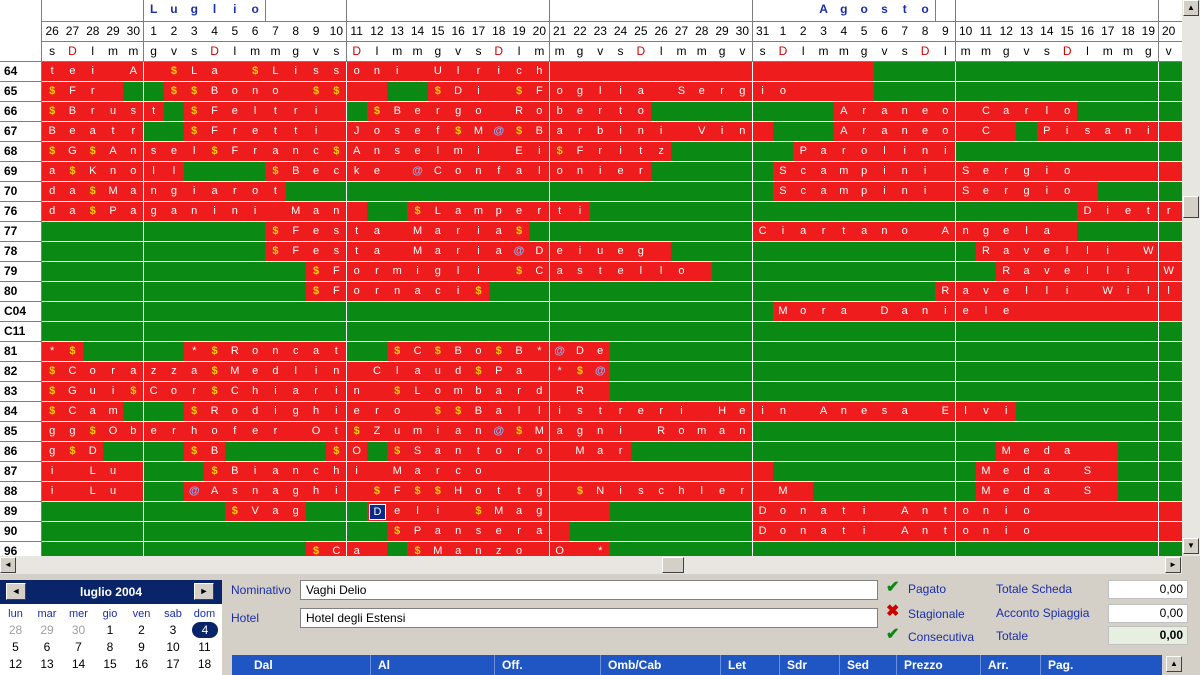 The image size is (1200, 675). What do you see at coordinates (905, 532) in the screenshot?
I see `booked-cell: A` at bounding box center [905, 532].